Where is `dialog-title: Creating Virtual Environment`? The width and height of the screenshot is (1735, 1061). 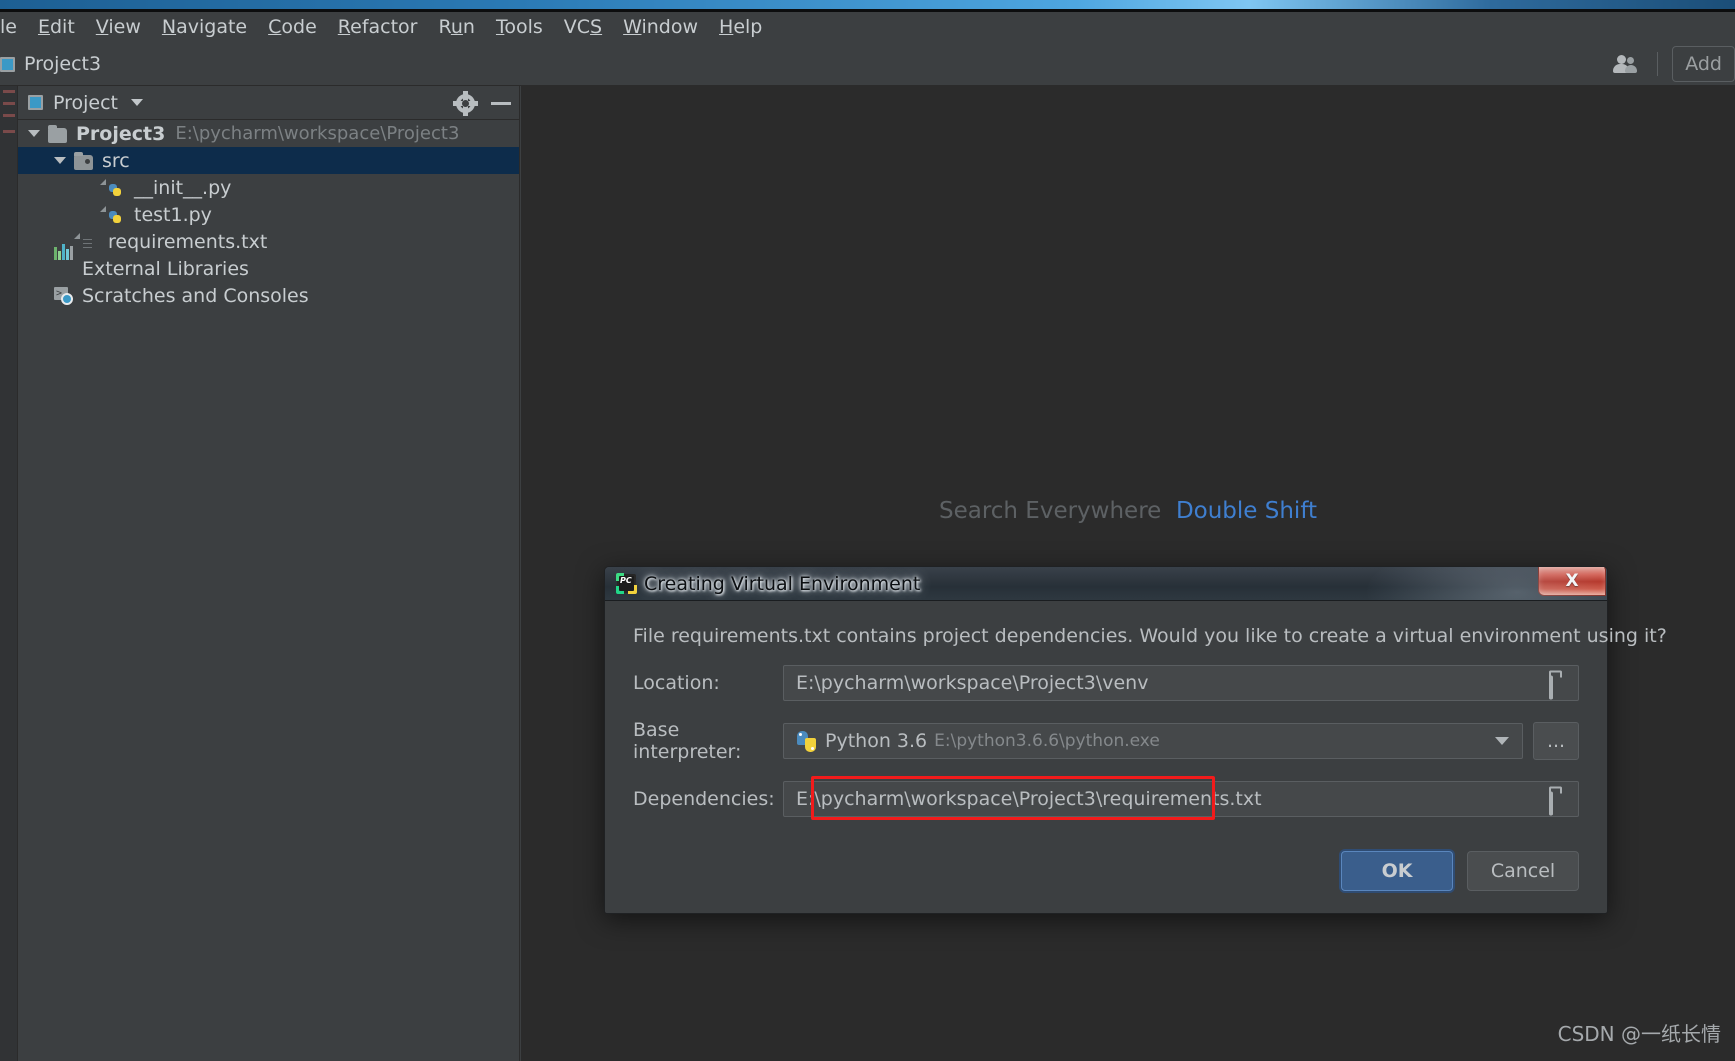 dialog-title: Creating Virtual Environment is located at coordinates (782, 583).